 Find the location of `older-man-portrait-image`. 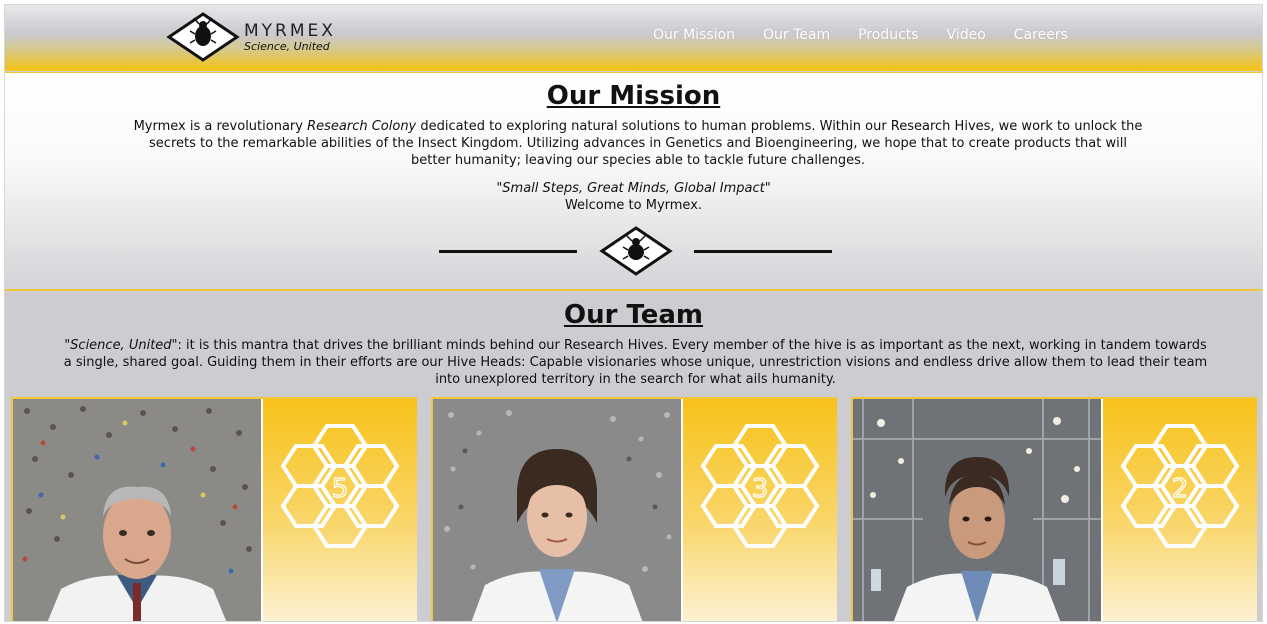

older-man-portrait-image is located at coordinates (137, 510).